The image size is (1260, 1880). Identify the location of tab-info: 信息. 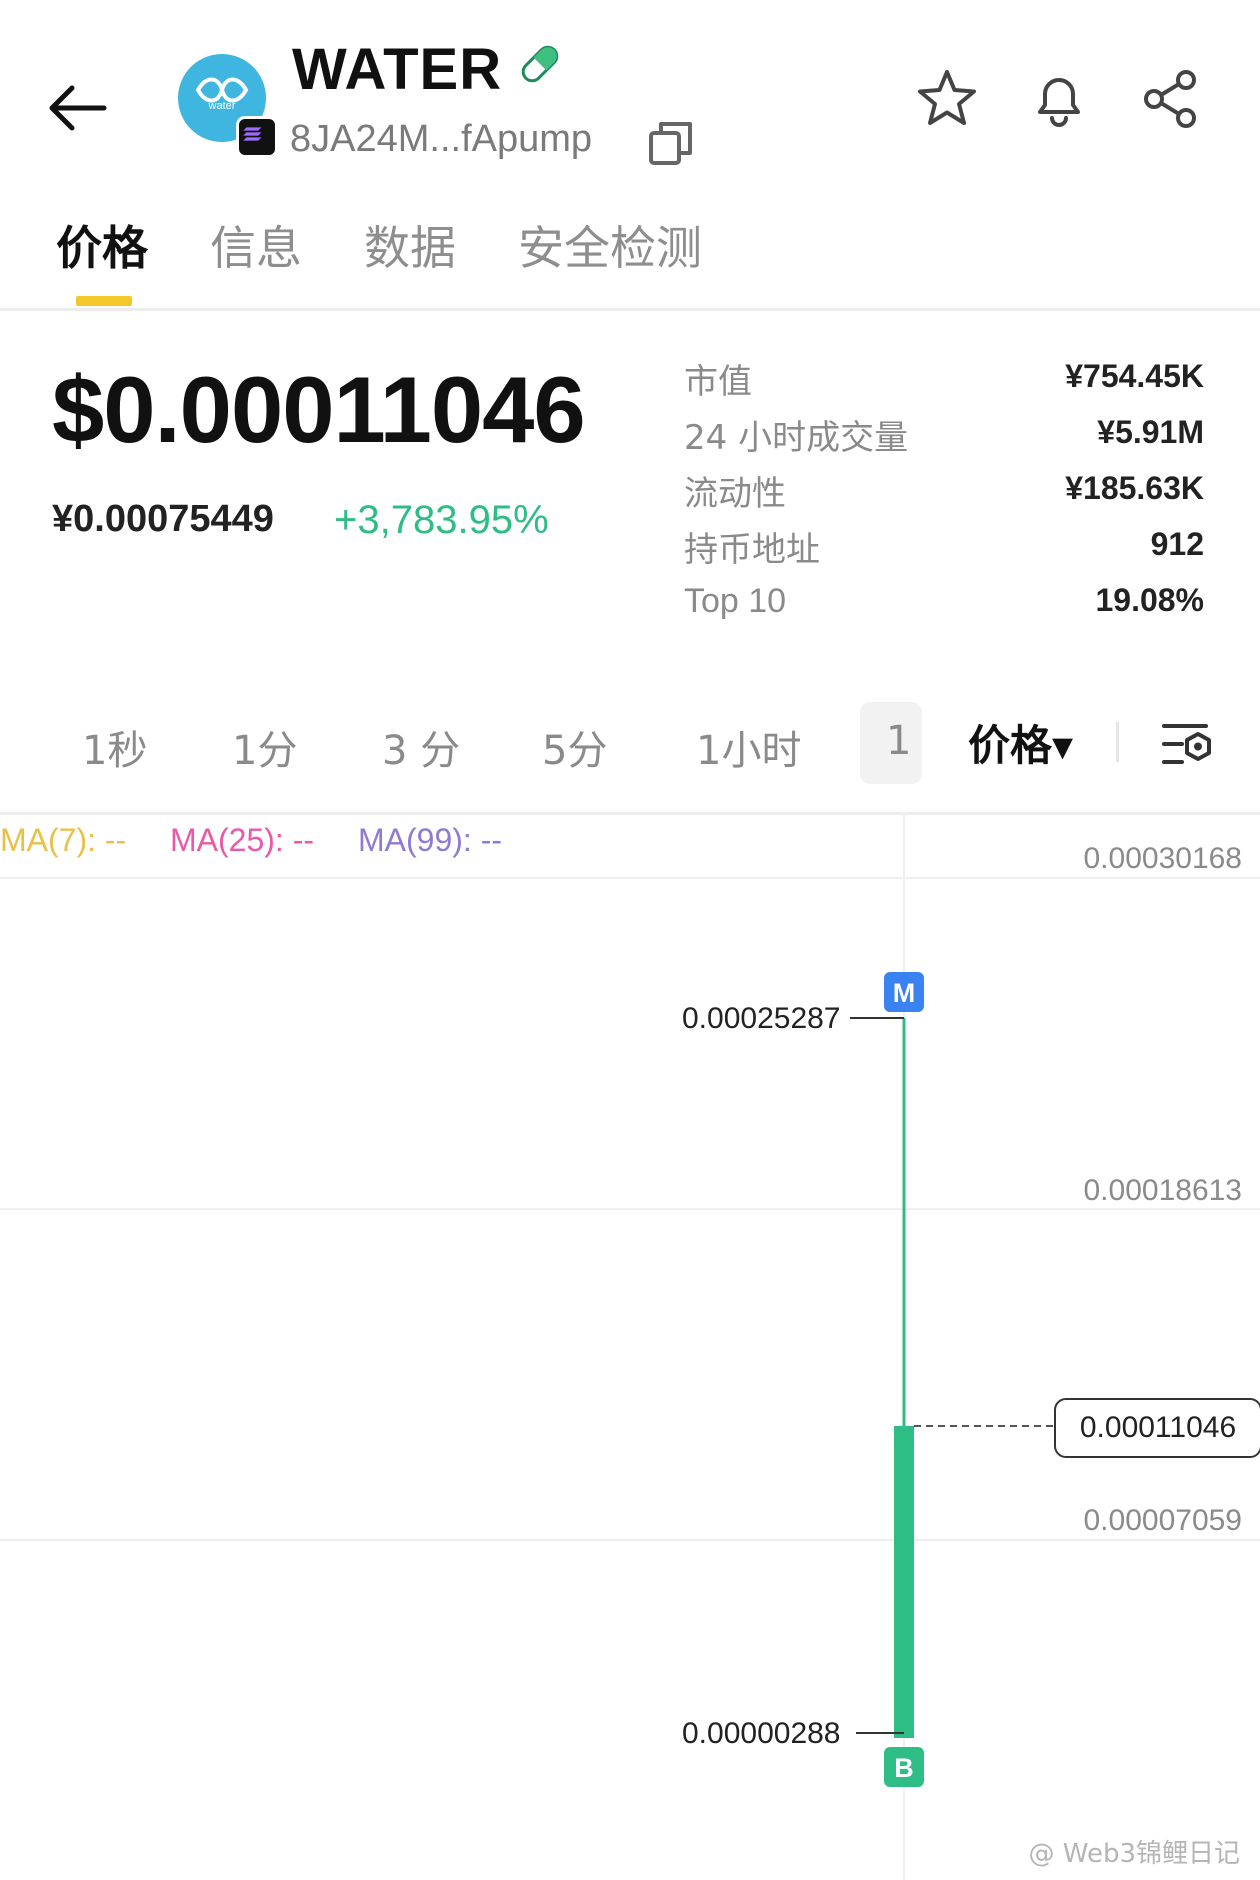
(256, 245).